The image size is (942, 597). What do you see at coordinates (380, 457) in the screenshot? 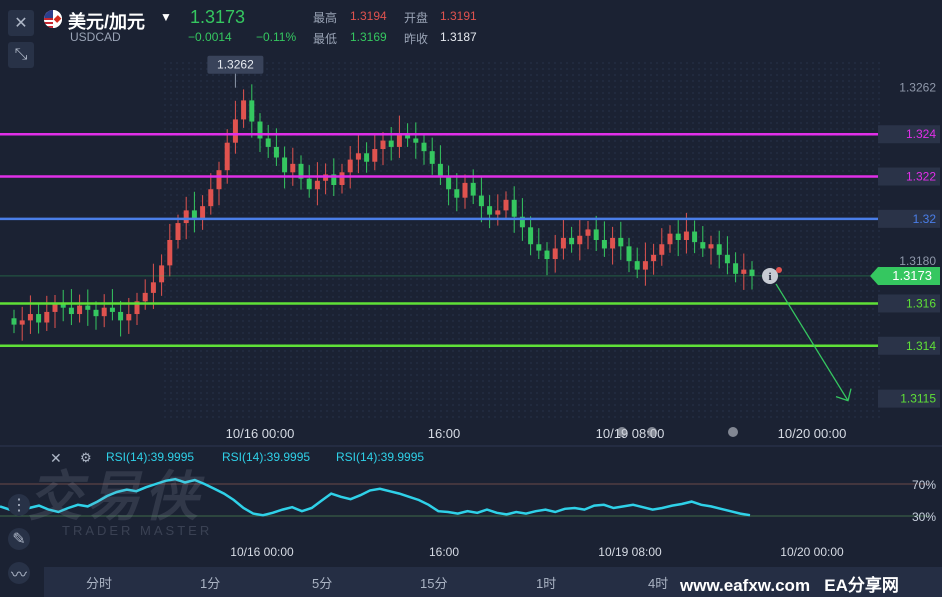
I see `rsi-label-3: RSI(14):39.9995` at bounding box center [380, 457].